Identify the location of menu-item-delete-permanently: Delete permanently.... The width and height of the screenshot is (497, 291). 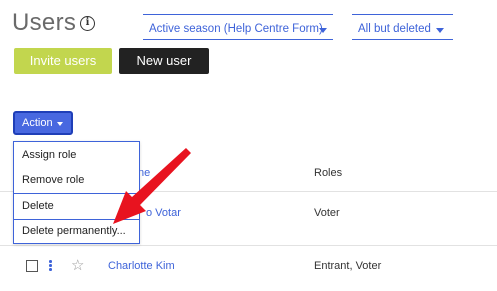
(76, 231).